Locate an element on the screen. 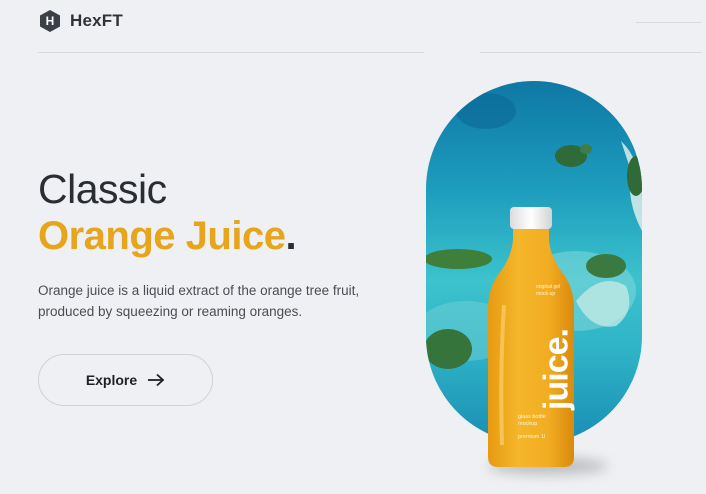 This screenshot has width=706, height=494. header-accent-line is located at coordinates (669, 22).